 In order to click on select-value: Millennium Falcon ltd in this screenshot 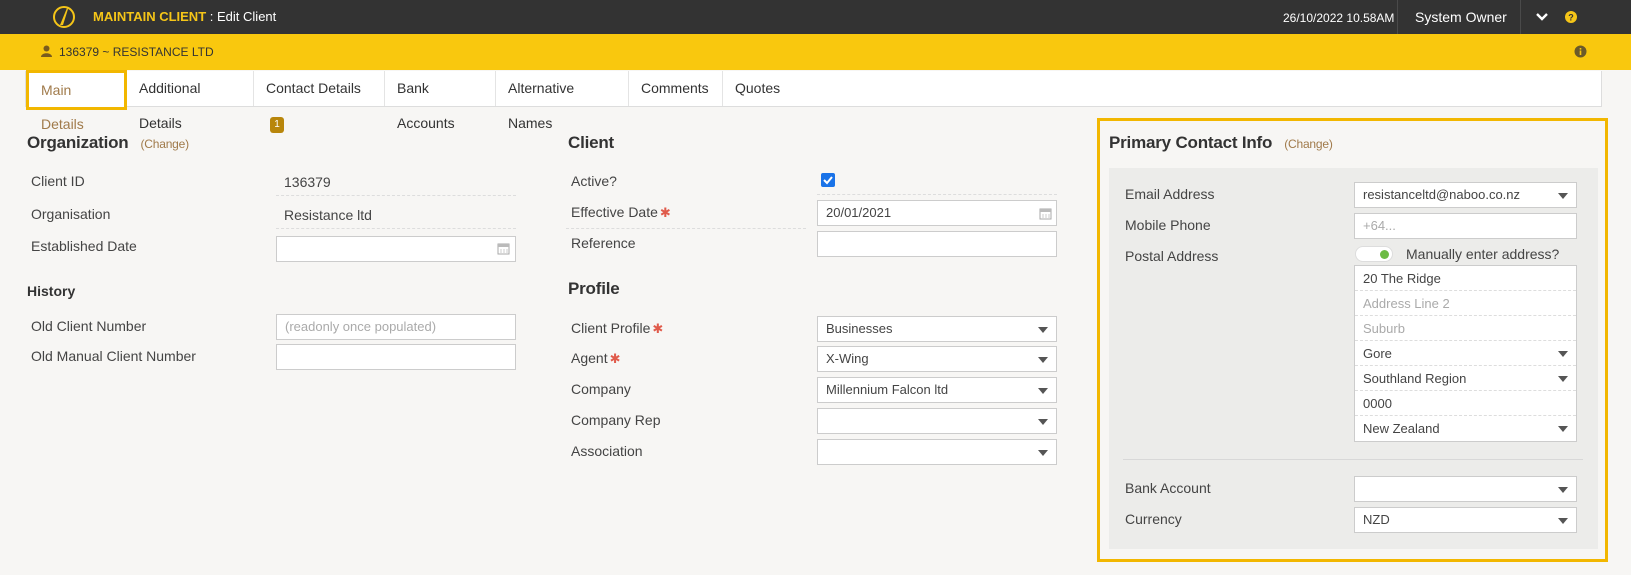, I will do `click(887, 389)`.